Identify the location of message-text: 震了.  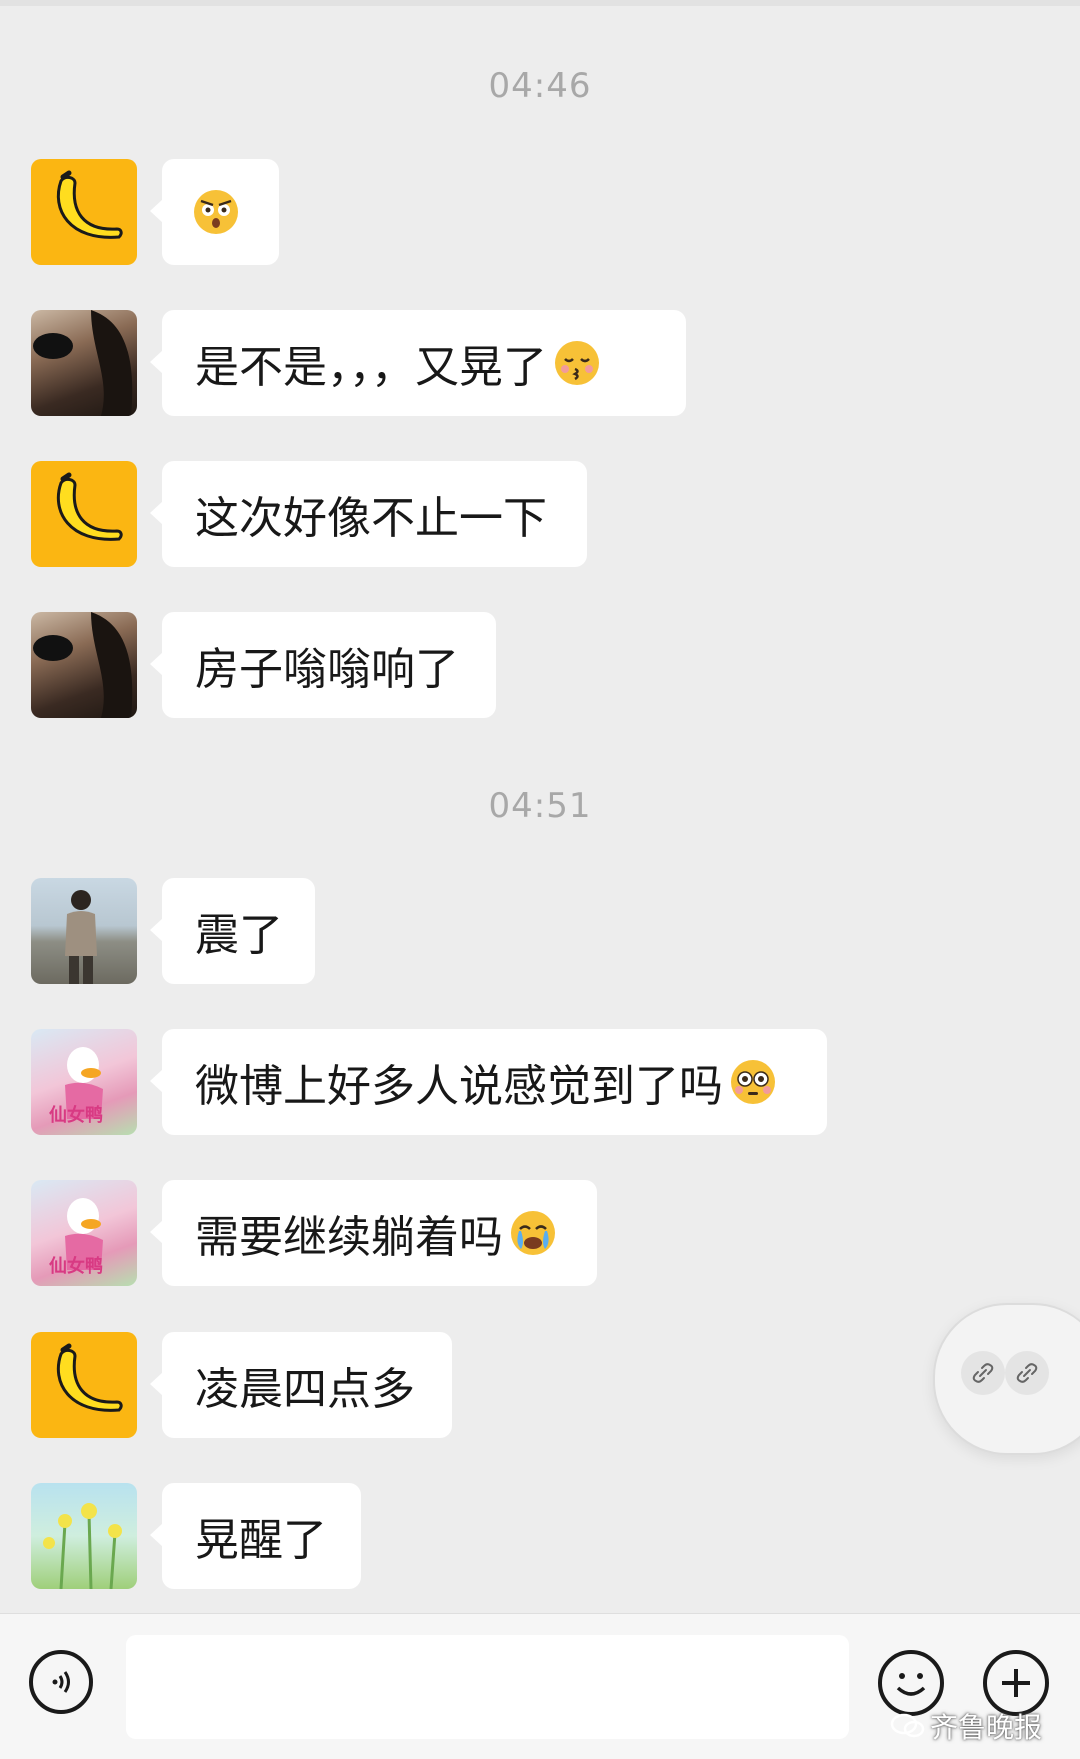
(239, 935).